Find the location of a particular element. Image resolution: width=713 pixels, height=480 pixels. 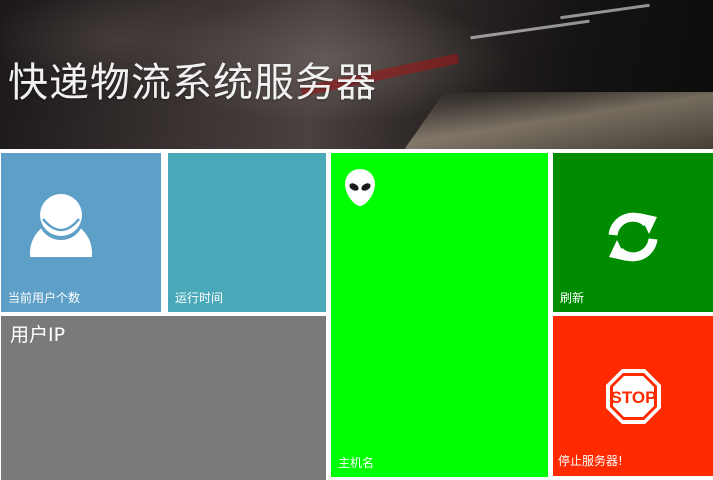

alien-icon is located at coordinates (360, 188).